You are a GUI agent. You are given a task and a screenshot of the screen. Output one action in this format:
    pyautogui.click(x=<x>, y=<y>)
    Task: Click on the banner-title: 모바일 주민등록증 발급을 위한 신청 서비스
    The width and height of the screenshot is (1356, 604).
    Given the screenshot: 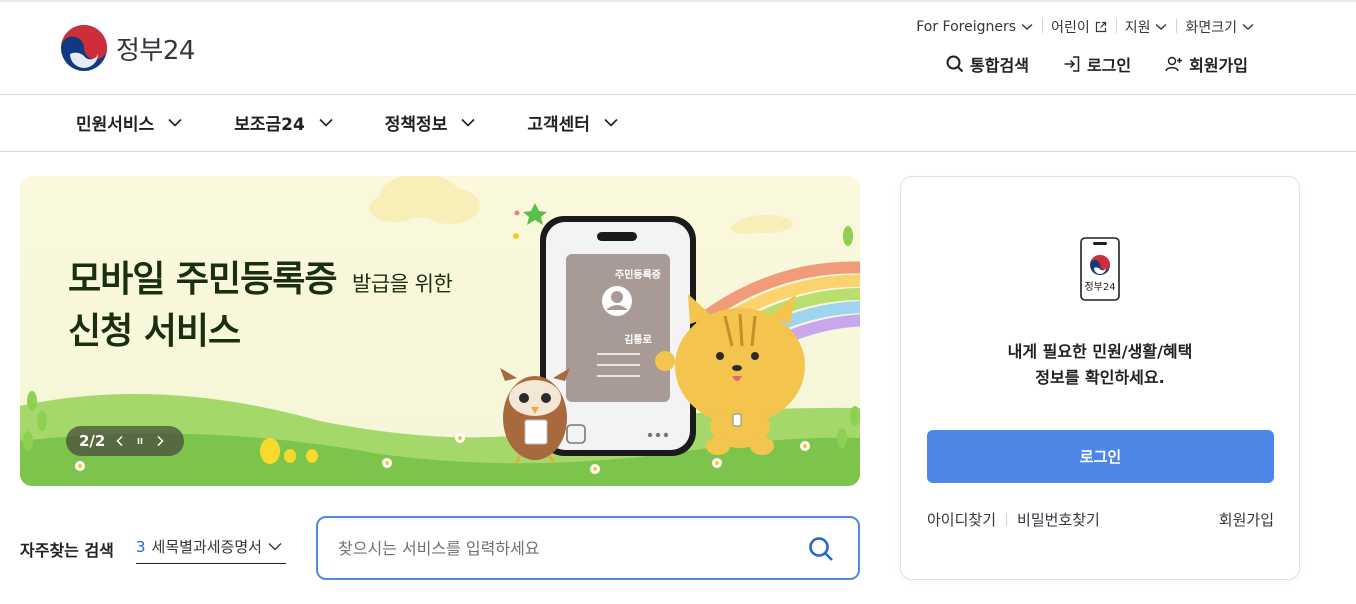 What is the action you would take?
    pyautogui.click(x=260, y=306)
    